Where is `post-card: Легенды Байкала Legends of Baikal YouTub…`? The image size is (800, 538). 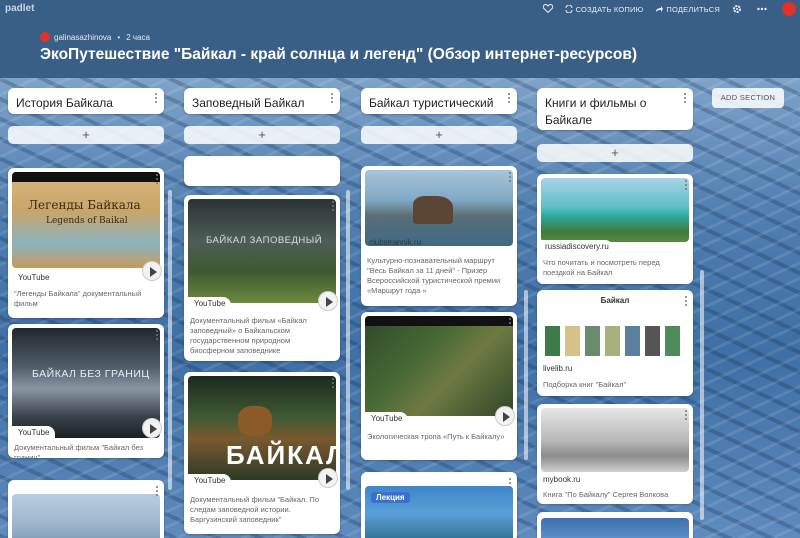 post-card: Легенды Байкала Legends of Baikal YouTub… is located at coordinates (86, 243).